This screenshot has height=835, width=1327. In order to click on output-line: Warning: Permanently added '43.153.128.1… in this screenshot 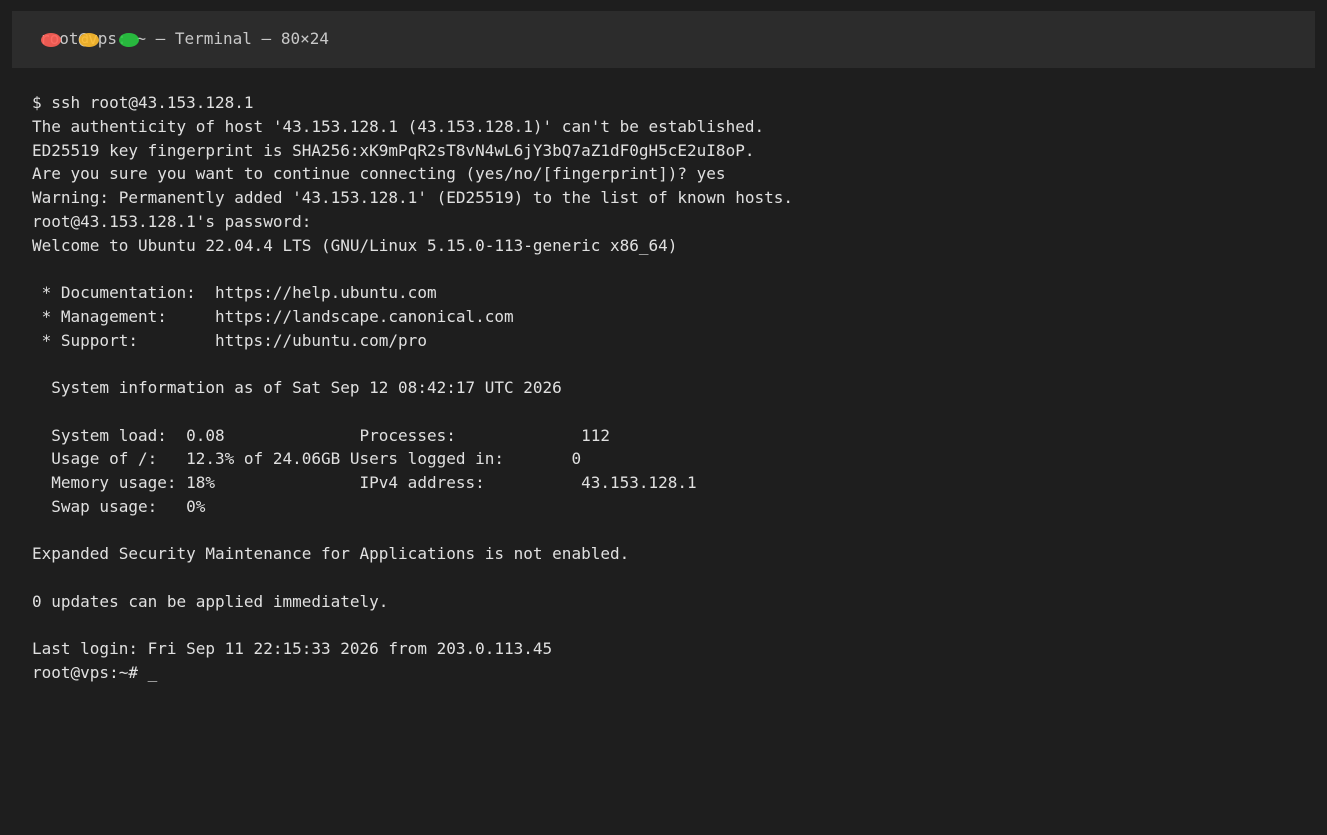, I will do `click(412, 197)`.